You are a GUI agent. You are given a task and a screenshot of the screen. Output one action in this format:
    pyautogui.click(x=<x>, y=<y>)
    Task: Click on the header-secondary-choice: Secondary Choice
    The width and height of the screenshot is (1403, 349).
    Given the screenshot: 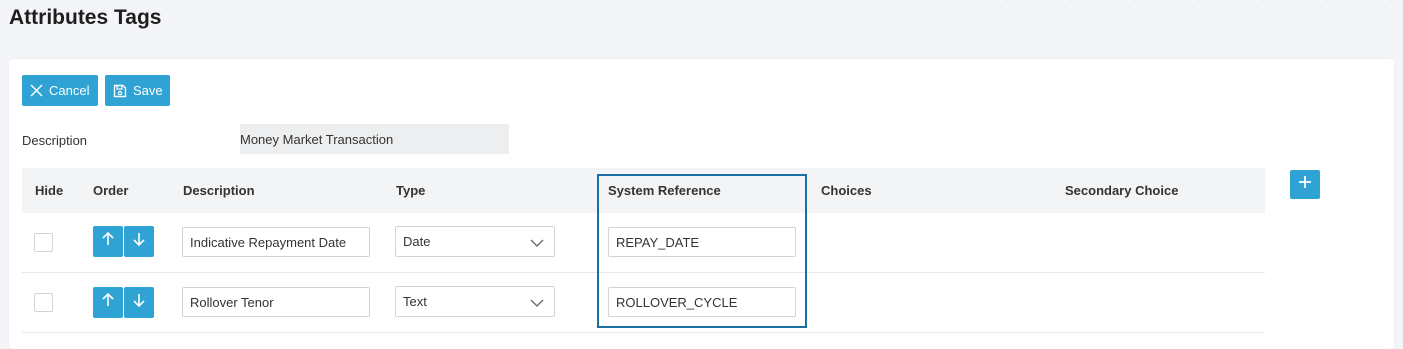 What is the action you would take?
    pyautogui.click(x=1122, y=190)
    